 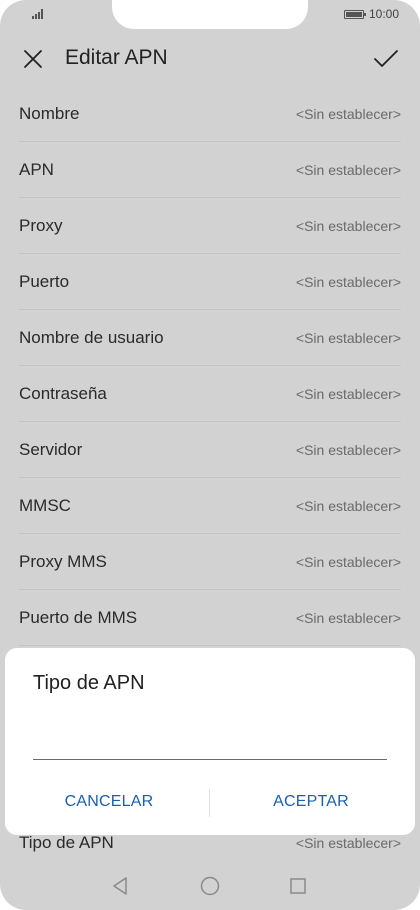 What do you see at coordinates (36, 169) in the screenshot?
I see `list-item-label: APN` at bounding box center [36, 169].